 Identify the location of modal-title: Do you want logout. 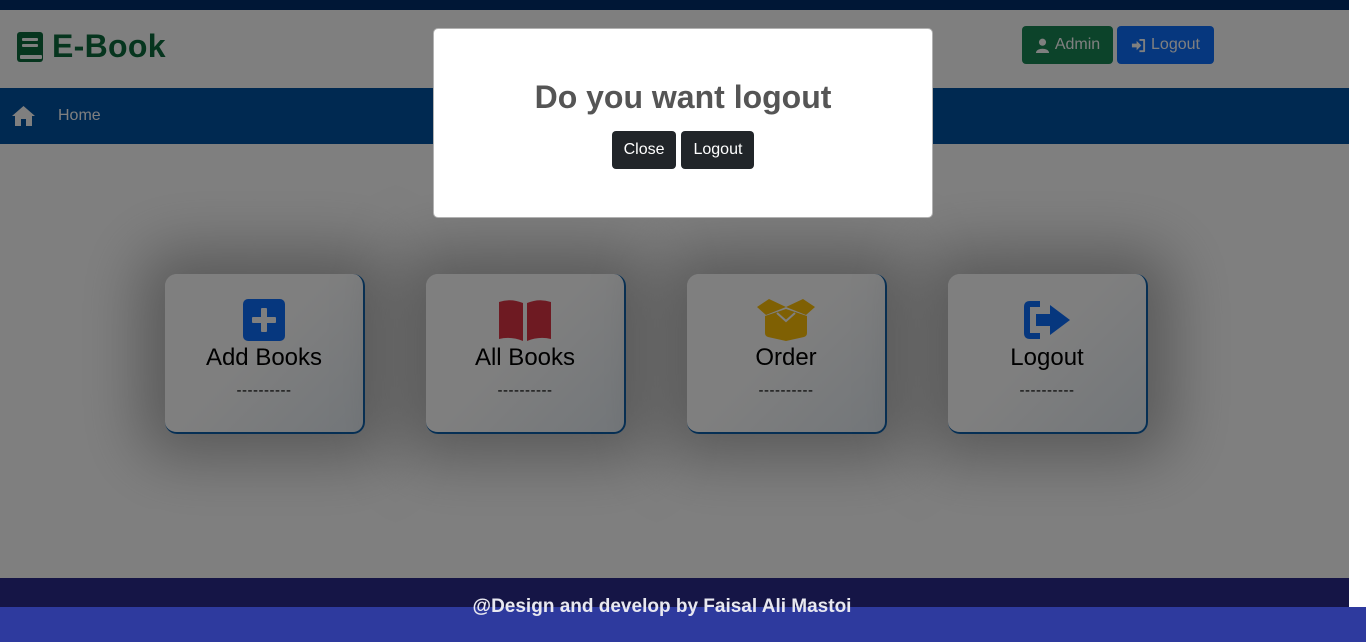
(683, 97).